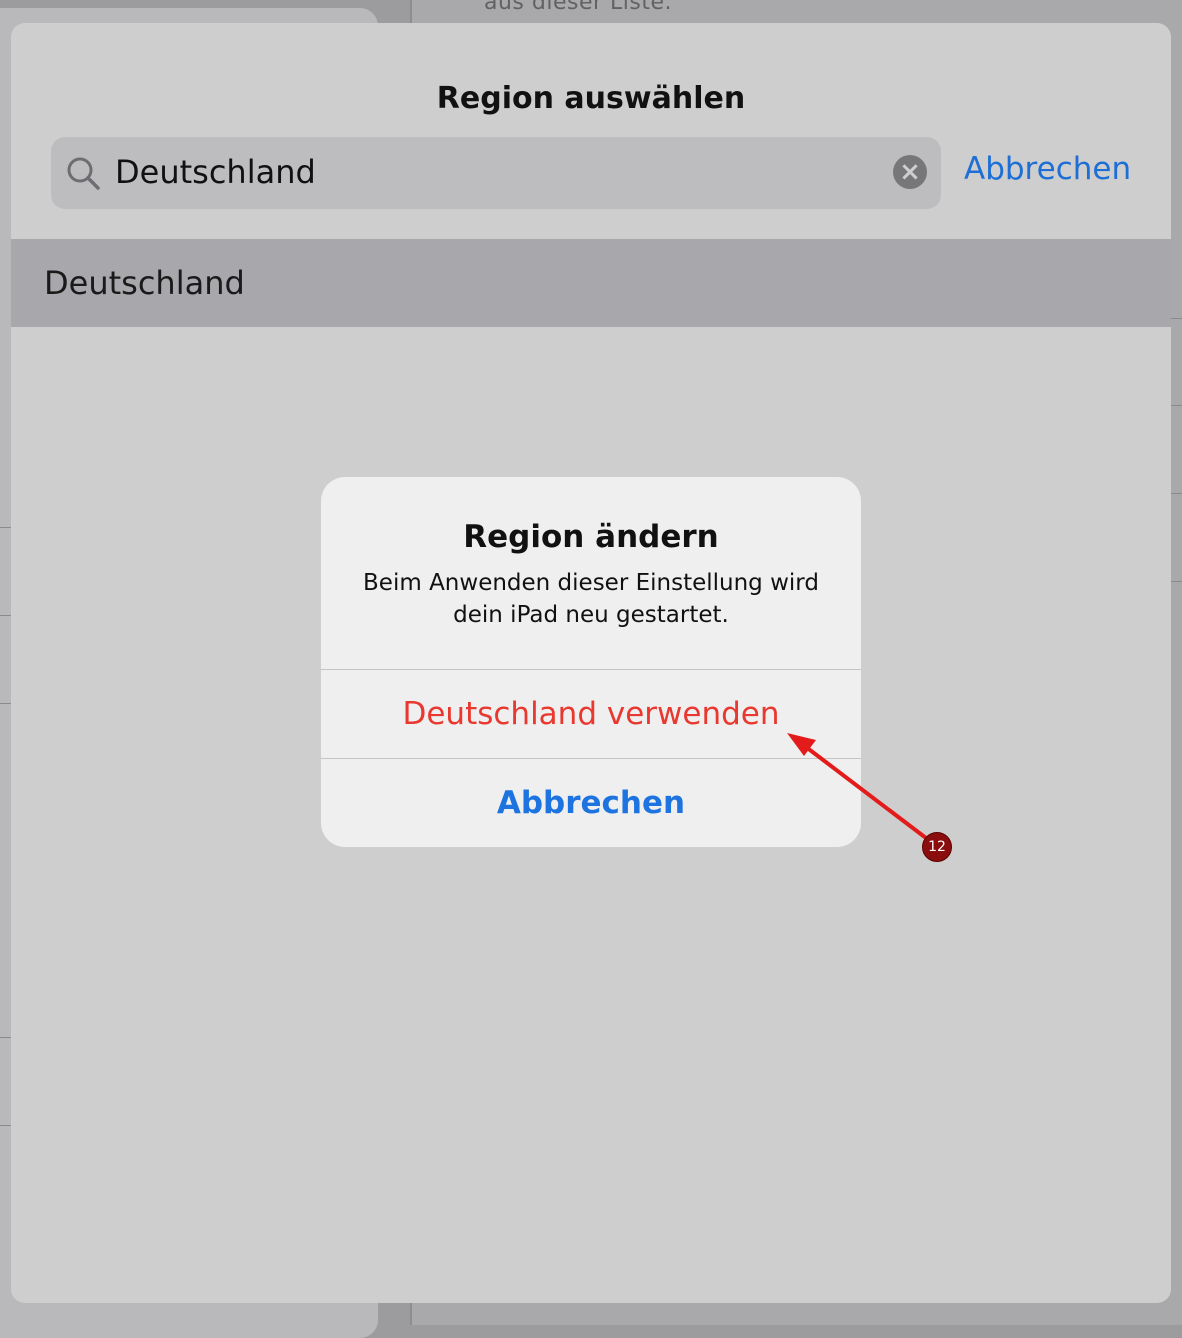 The height and width of the screenshot is (1338, 1182). Describe the element at coordinates (857, 786) in the screenshot. I see `annotation-arrow` at that location.